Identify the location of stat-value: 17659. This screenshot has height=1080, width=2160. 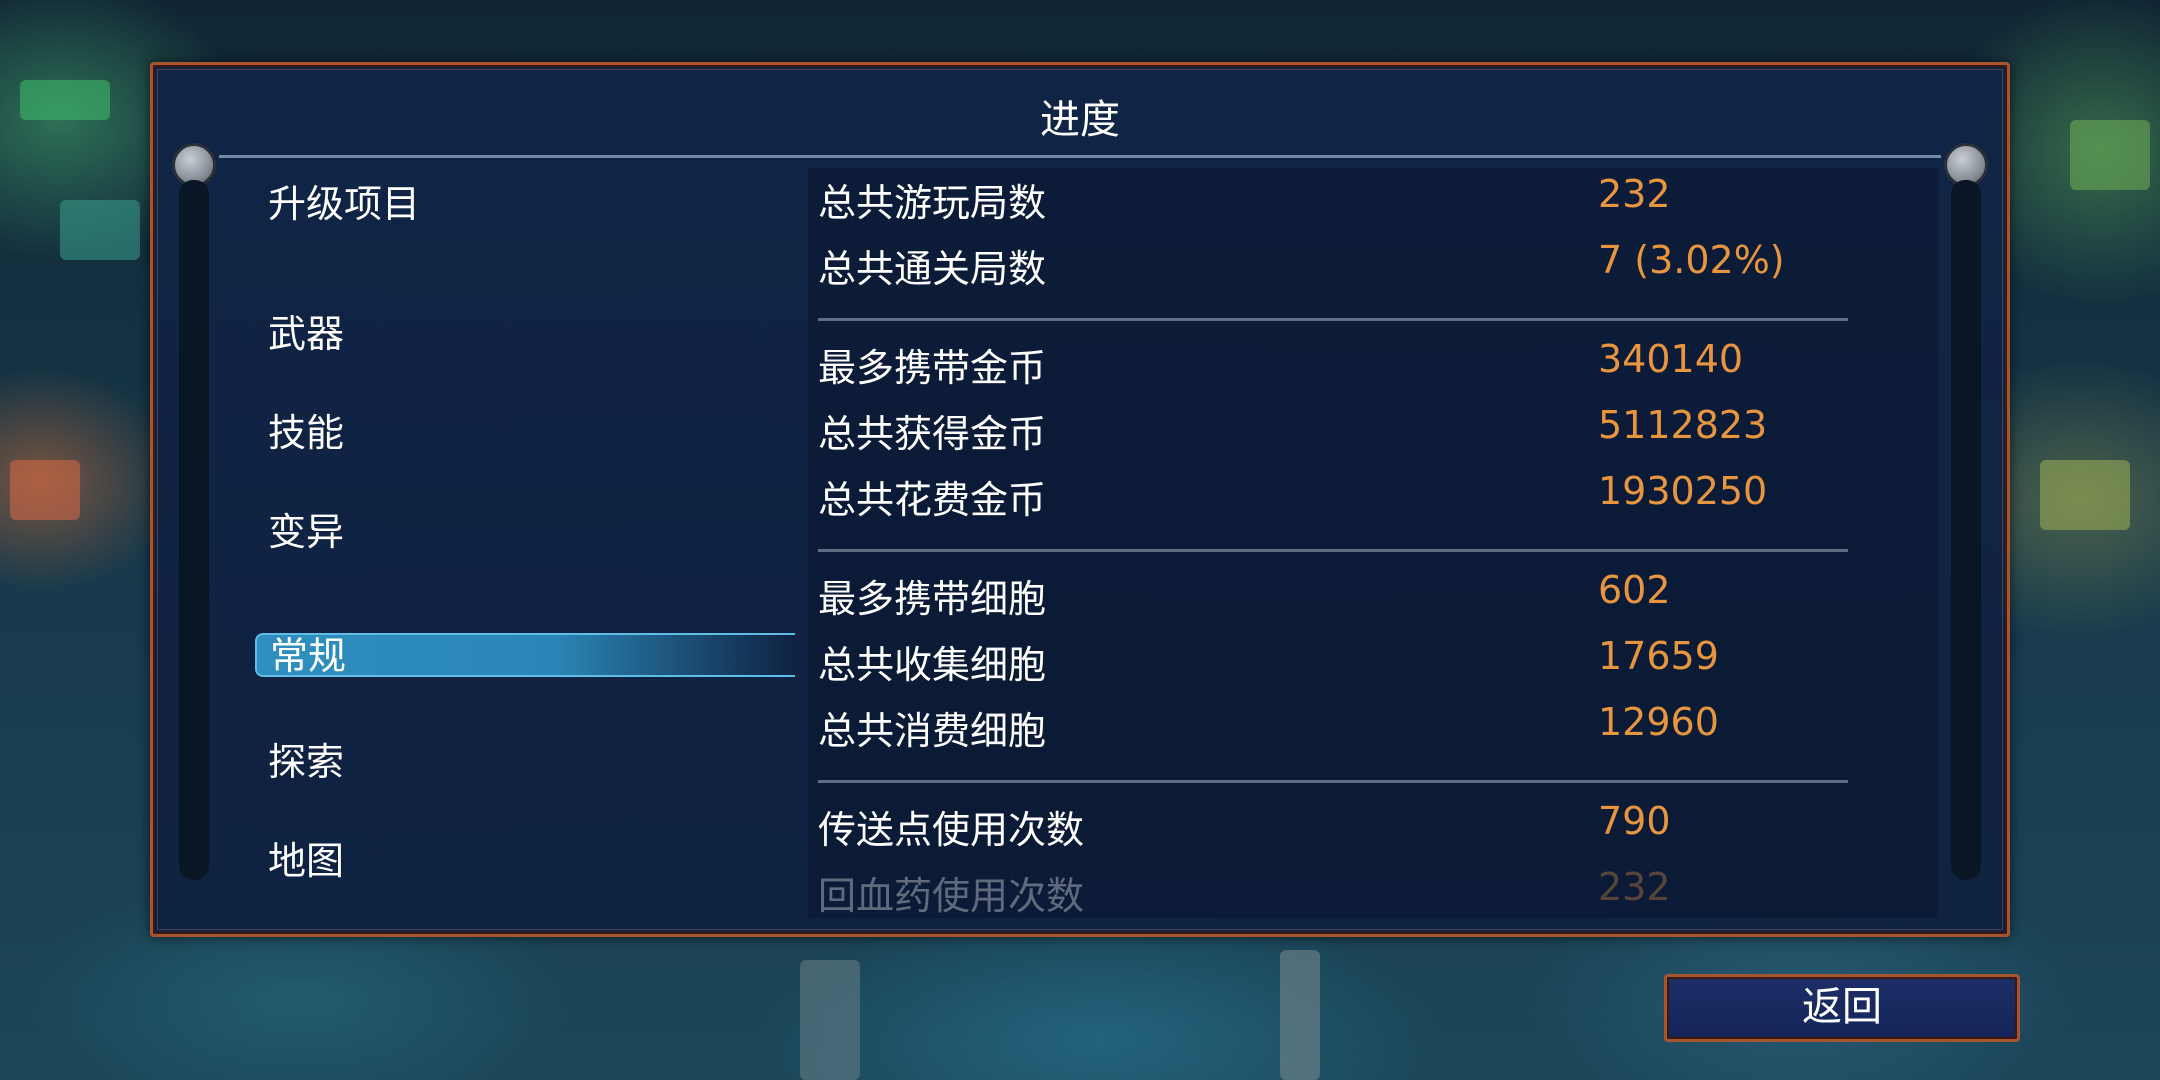
(1658, 656).